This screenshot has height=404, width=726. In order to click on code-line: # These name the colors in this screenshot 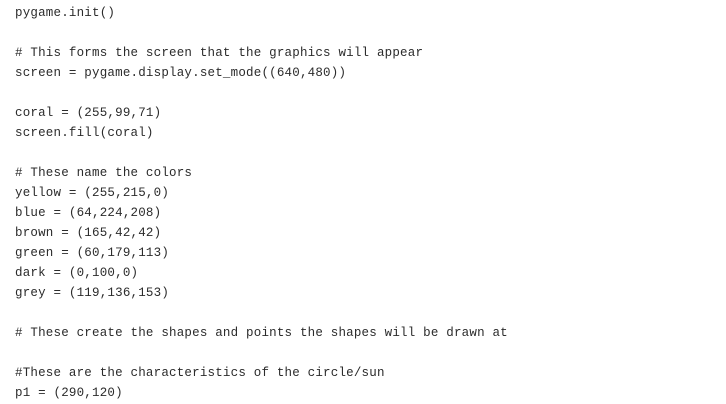, I will do `click(104, 173)`.